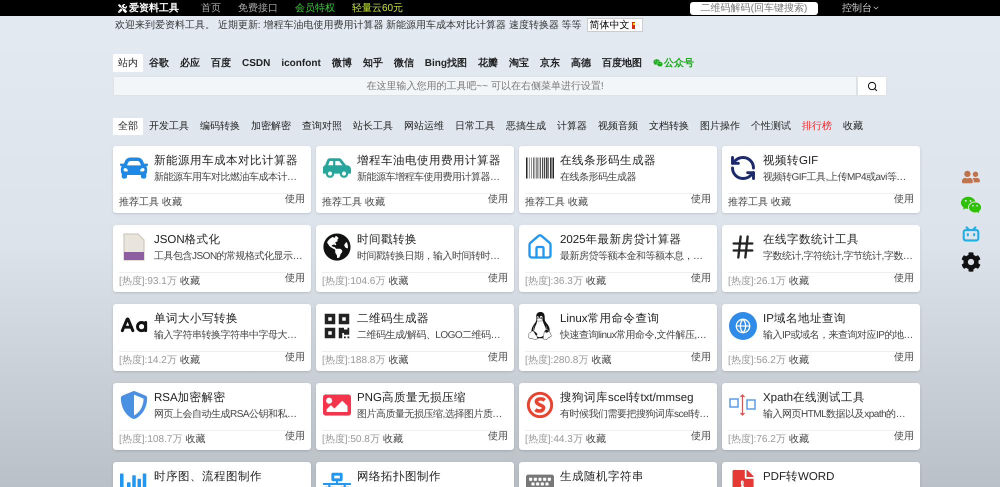 Image resolution: width=1000 pixels, height=487 pixels. What do you see at coordinates (220, 126) in the screenshot?
I see `category-tab: 编码转换` at bounding box center [220, 126].